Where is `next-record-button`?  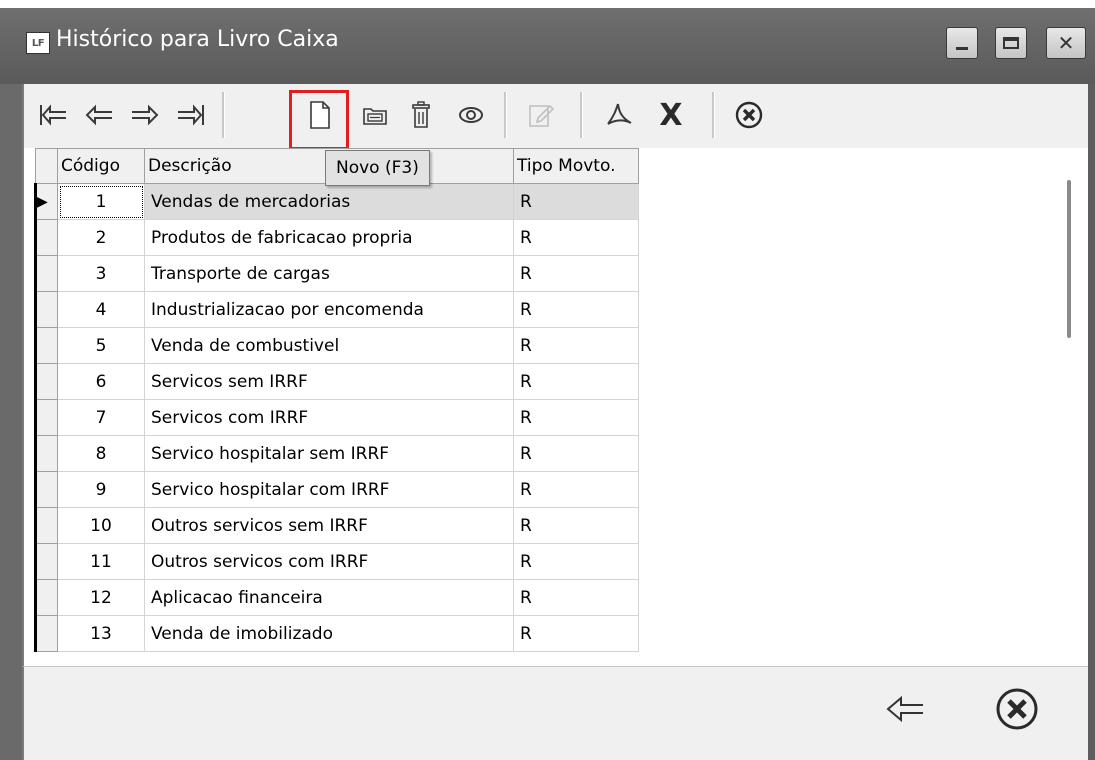 next-record-button is located at coordinates (145, 115).